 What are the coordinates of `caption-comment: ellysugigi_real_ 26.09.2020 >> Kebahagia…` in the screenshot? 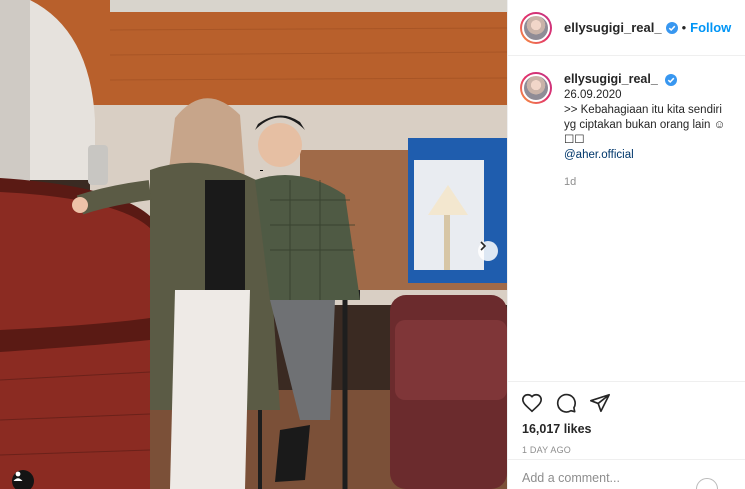 It's located at (626, 123).